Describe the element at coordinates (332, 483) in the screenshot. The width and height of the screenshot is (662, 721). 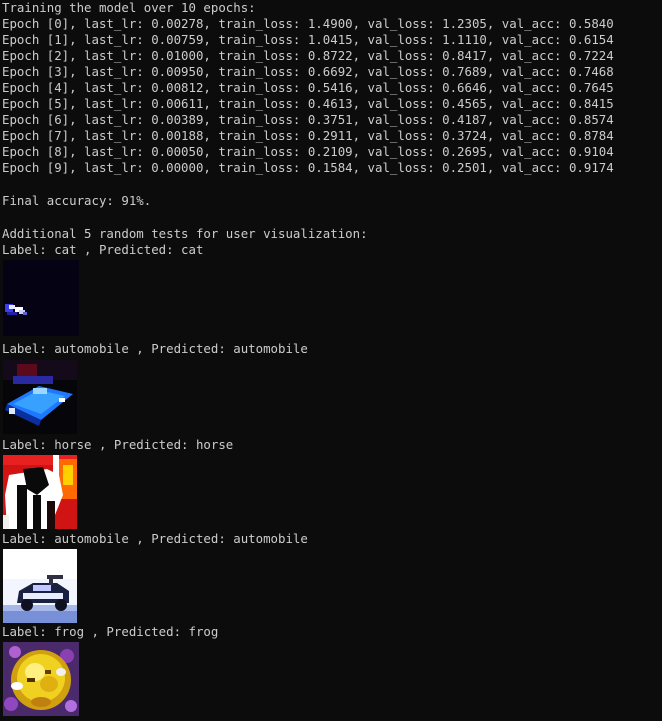
I see `test-result: Label: horse , Predicted: horse` at that location.